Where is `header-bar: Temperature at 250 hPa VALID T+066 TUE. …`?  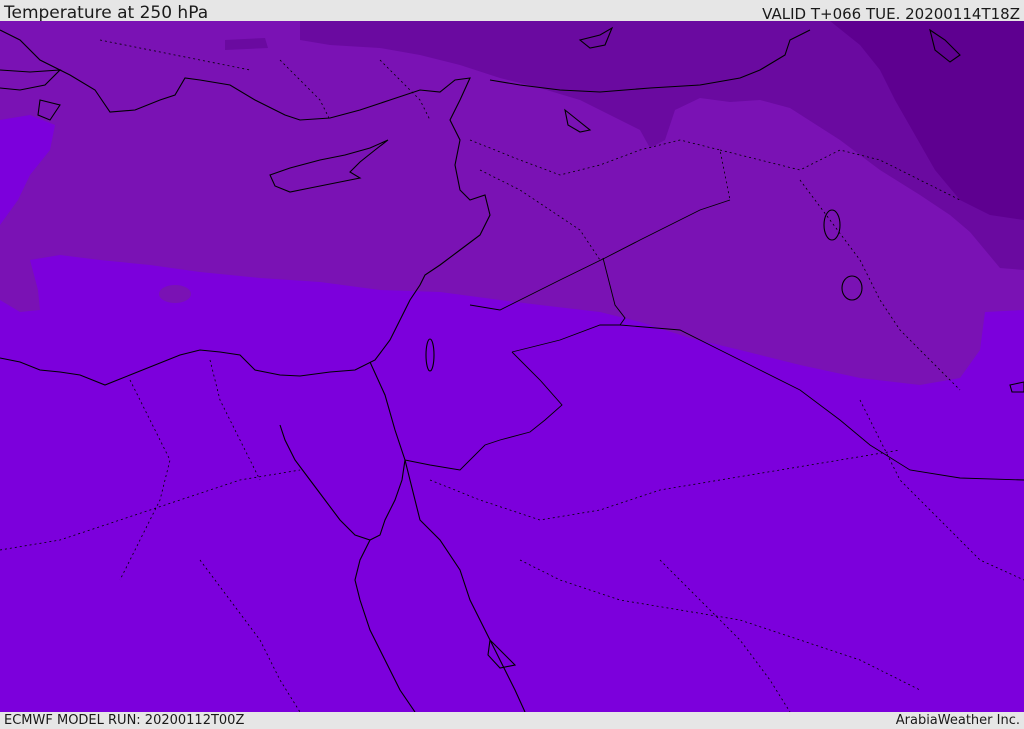
header-bar: Temperature at 250 hPa VALID T+066 TUE. … is located at coordinates (512, 11).